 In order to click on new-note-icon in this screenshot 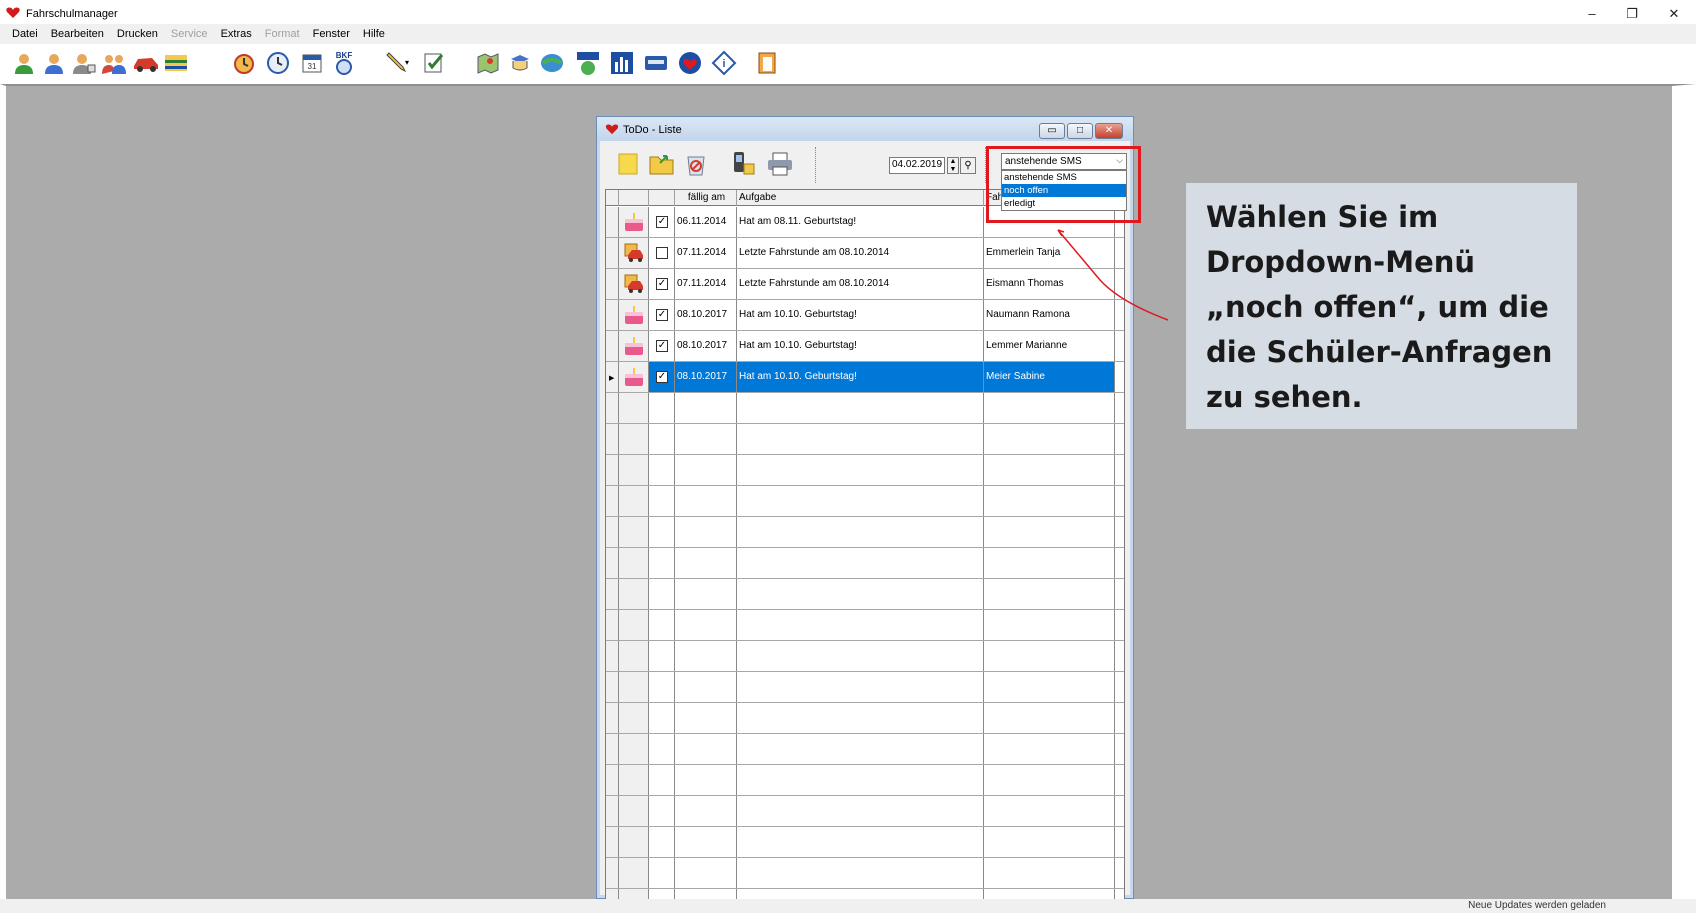, I will do `click(628, 164)`.